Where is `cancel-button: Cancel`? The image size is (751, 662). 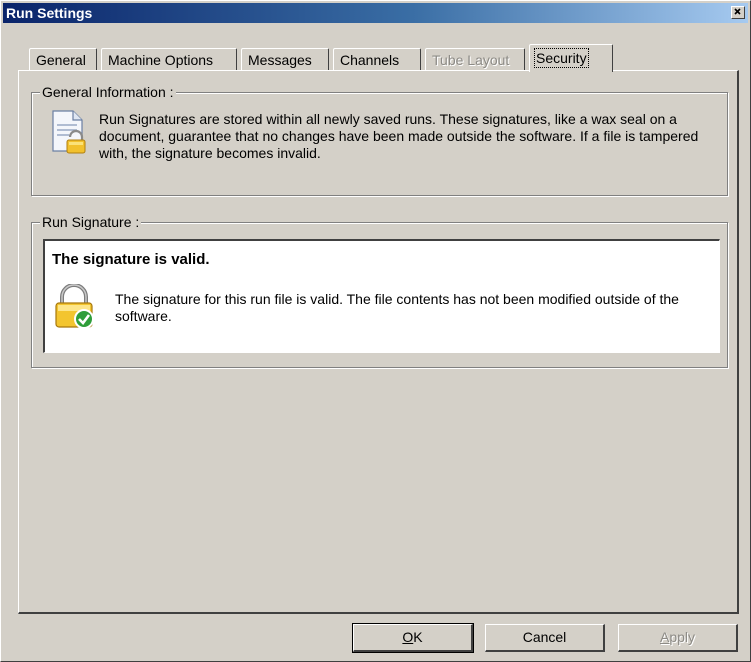
cancel-button: Cancel is located at coordinates (545, 638).